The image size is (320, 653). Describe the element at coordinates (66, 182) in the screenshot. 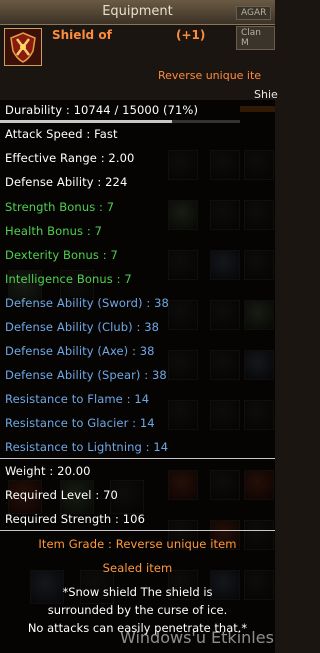

I see `stat-defense: Defense Ability : 224` at that location.